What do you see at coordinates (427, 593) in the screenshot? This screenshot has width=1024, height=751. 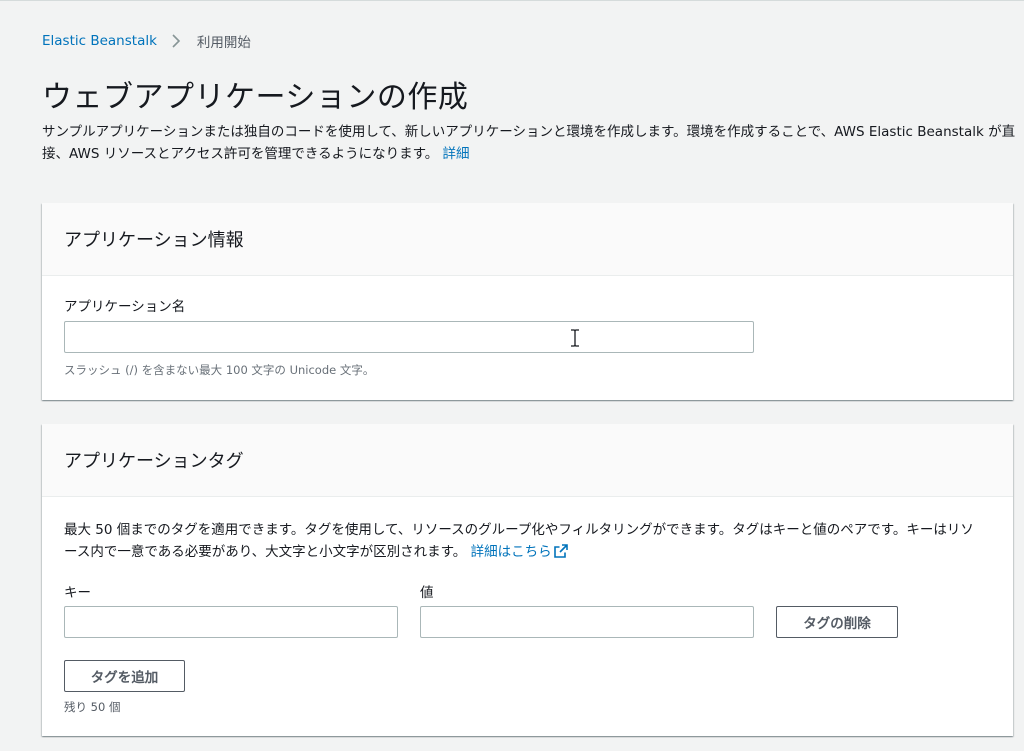 I see `tag-value-label: 値` at bounding box center [427, 593].